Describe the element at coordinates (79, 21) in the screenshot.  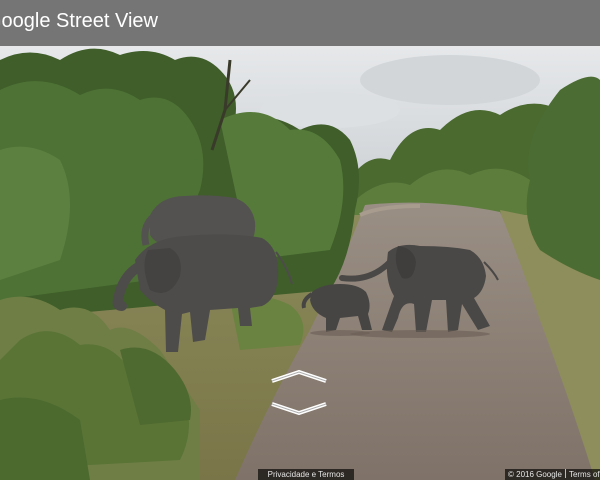
I see `app-title: Google Street View` at that location.